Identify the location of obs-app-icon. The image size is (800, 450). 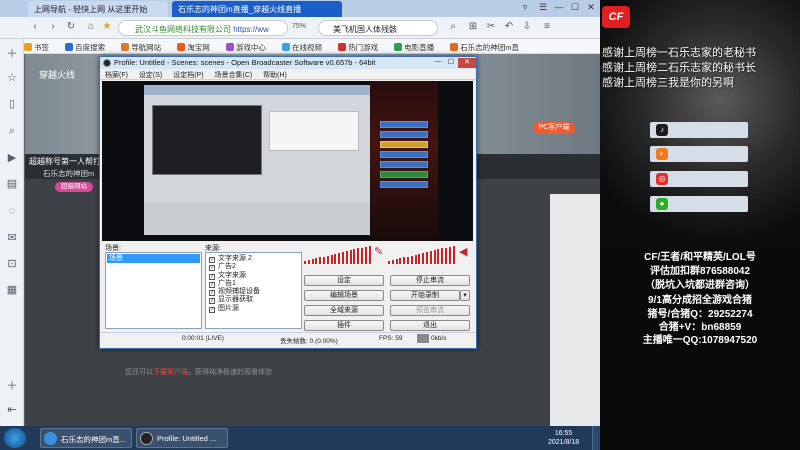
(107, 63).